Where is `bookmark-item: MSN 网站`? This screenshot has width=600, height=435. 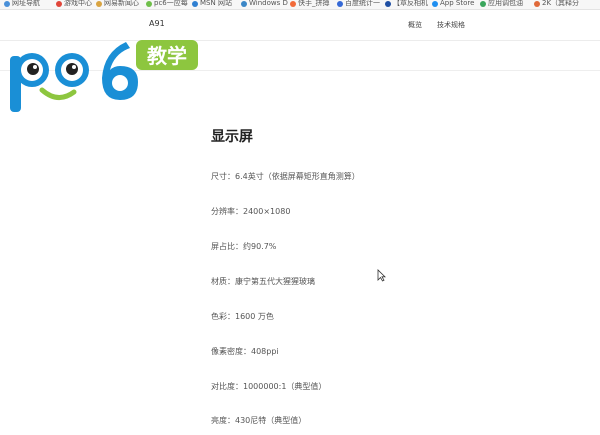 bookmark-item: MSN 网站 is located at coordinates (212, 4).